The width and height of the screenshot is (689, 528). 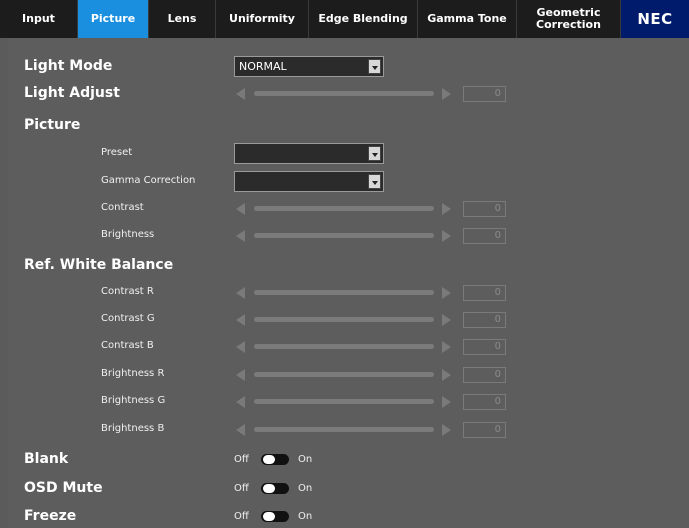 I want to click on contrast-r-row: Contrast R 0, so click(x=348, y=293).